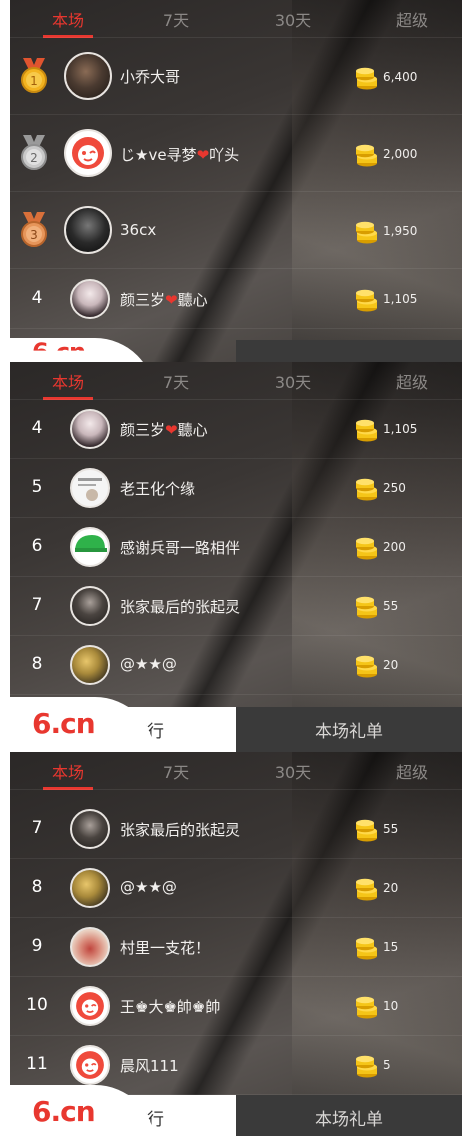 This screenshot has height=1136, width=470. I want to click on bronze-medal-icon: 3, so click(34, 229).